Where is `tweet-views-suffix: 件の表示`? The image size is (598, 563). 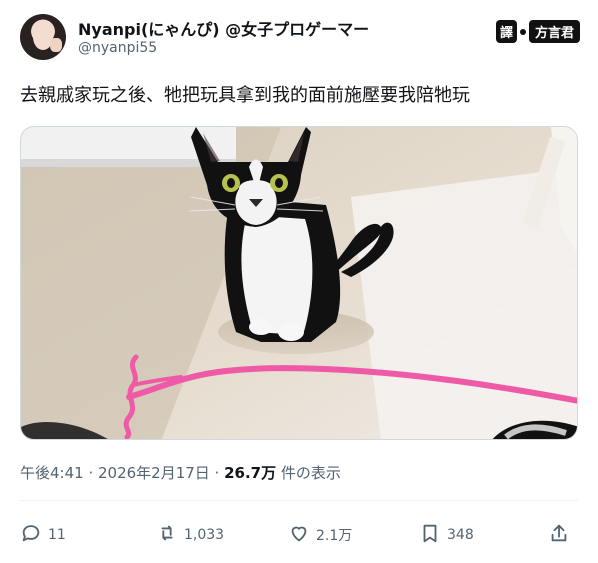 tweet-views-suffix: 件の表示 is located at coordinates (308, 473).